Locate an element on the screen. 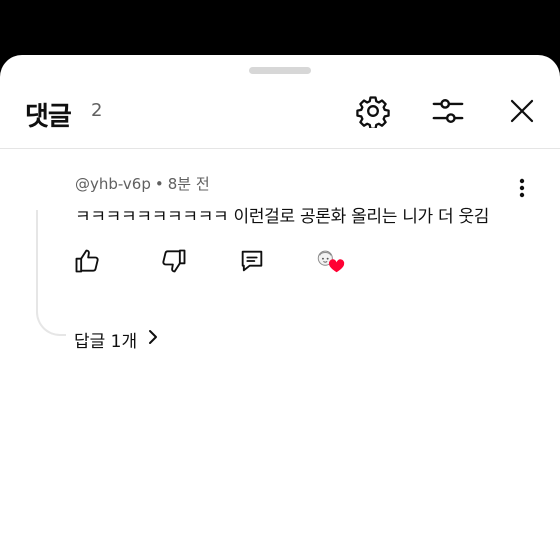  panel-title: 댓글 is located at coordinates (48, 117).